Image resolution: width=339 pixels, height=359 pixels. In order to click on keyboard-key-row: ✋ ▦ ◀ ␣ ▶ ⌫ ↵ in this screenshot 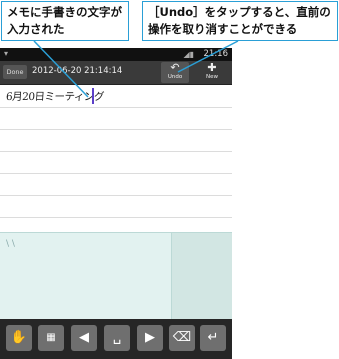, I will do `click(116, 339)`.